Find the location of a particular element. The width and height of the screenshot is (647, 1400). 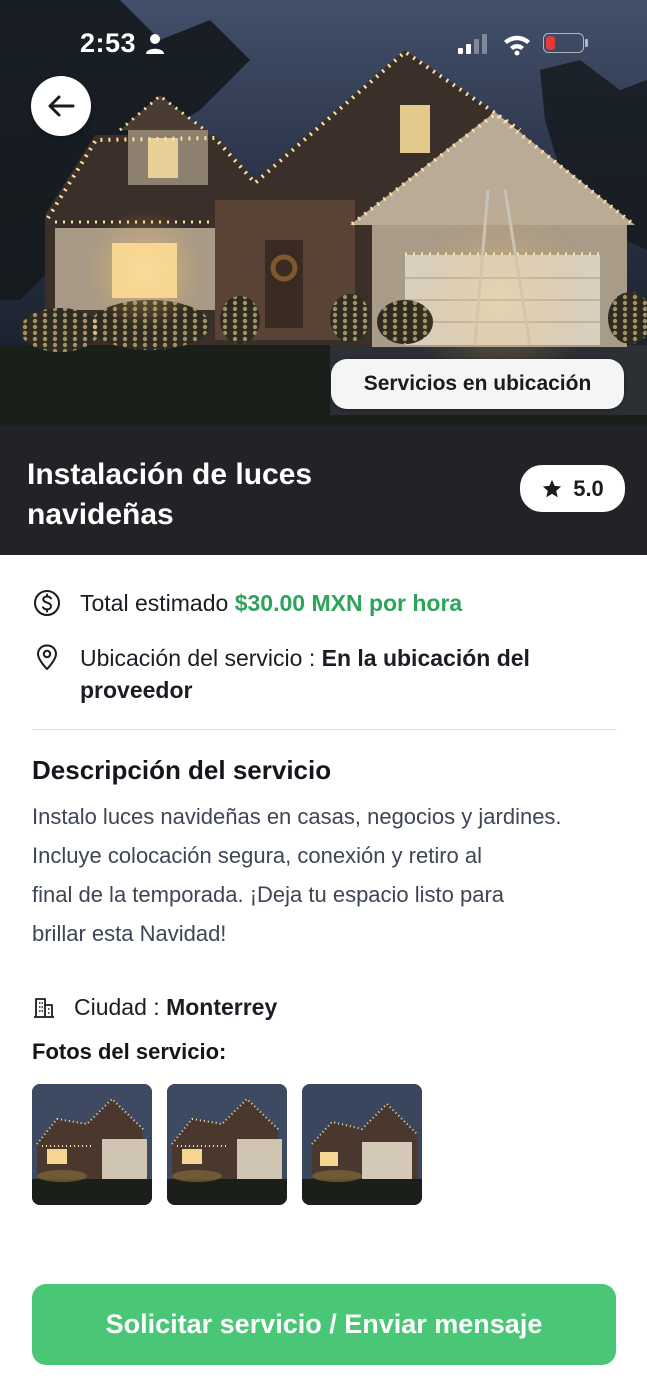

service-title: Instalación de luces navideñas is located at coordinates (170, 494).